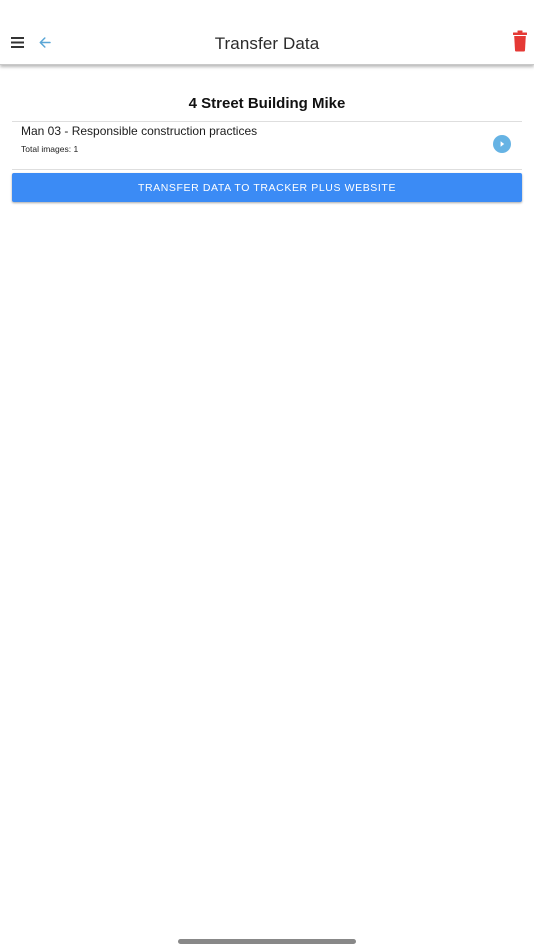 The width and height of the screenshot is (534, 950). I want to click on trash-icon, so click(520, 41).